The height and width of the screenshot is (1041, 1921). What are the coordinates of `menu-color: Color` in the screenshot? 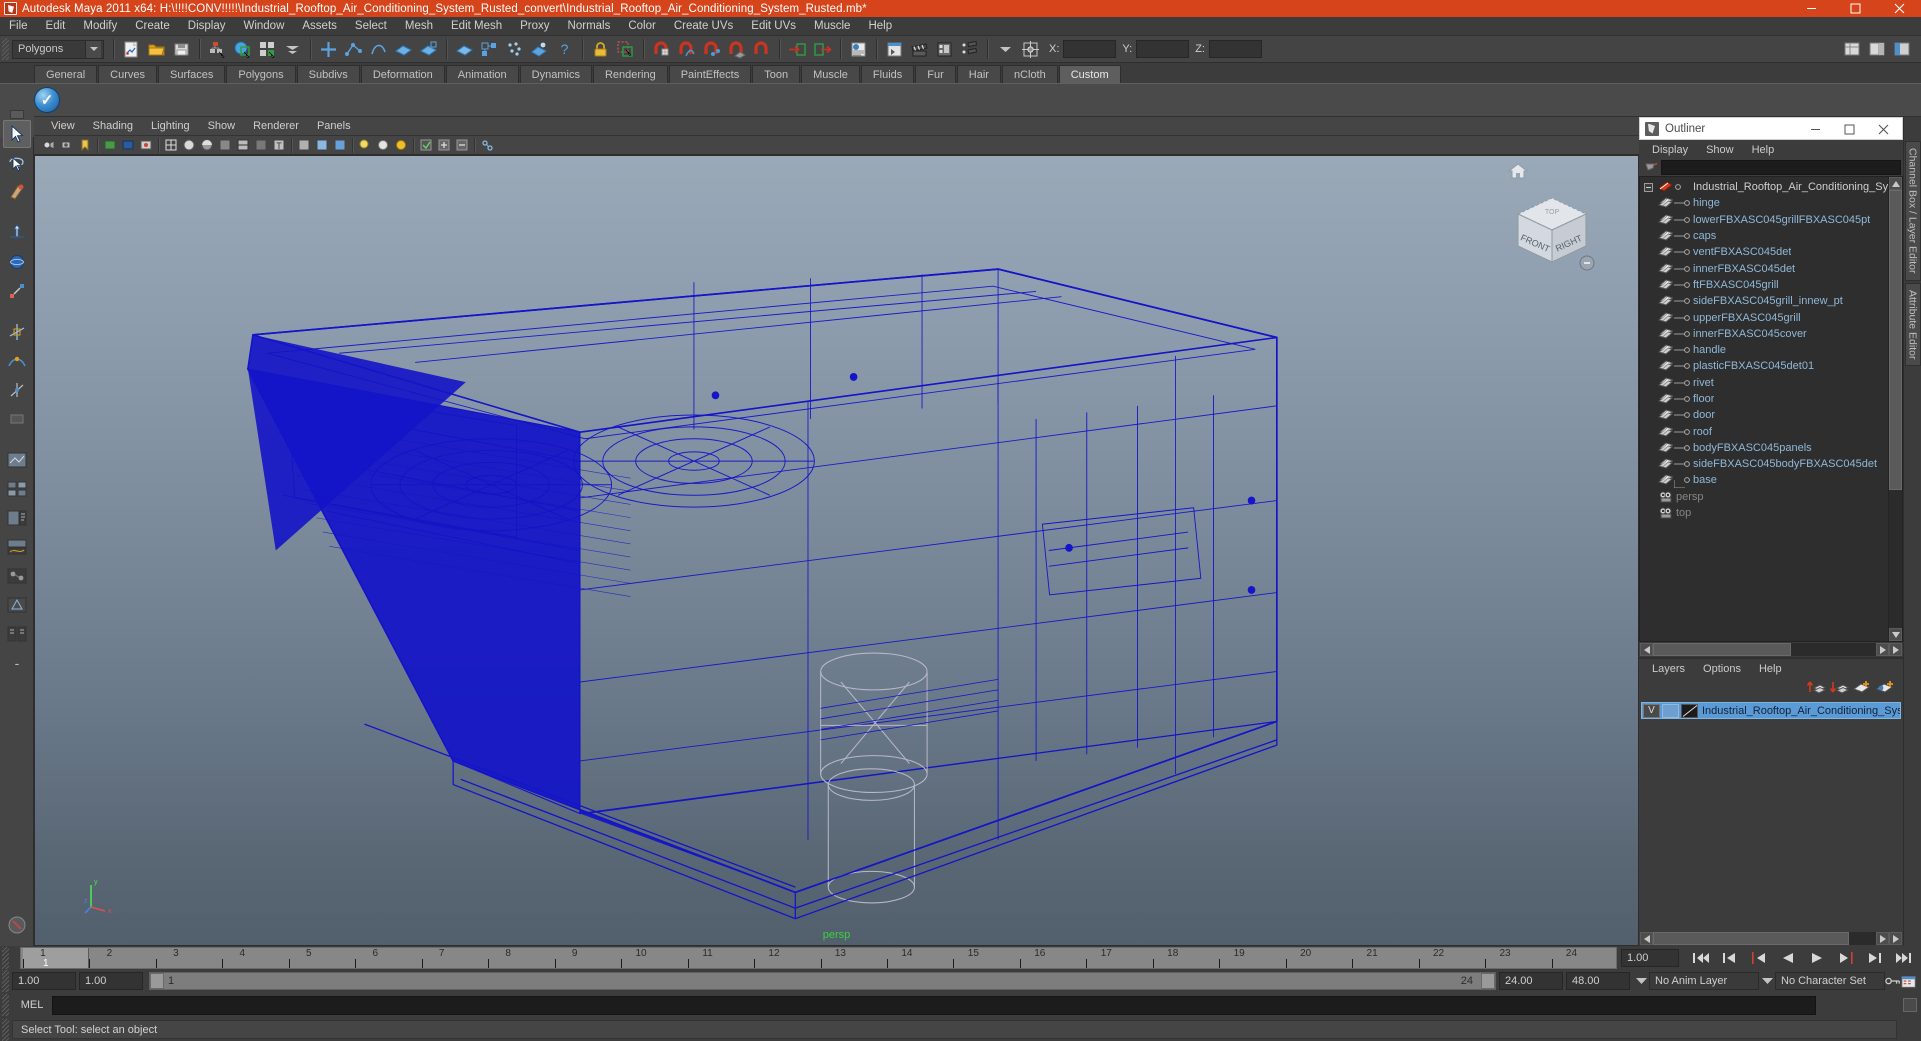 It's located at (641, 26).